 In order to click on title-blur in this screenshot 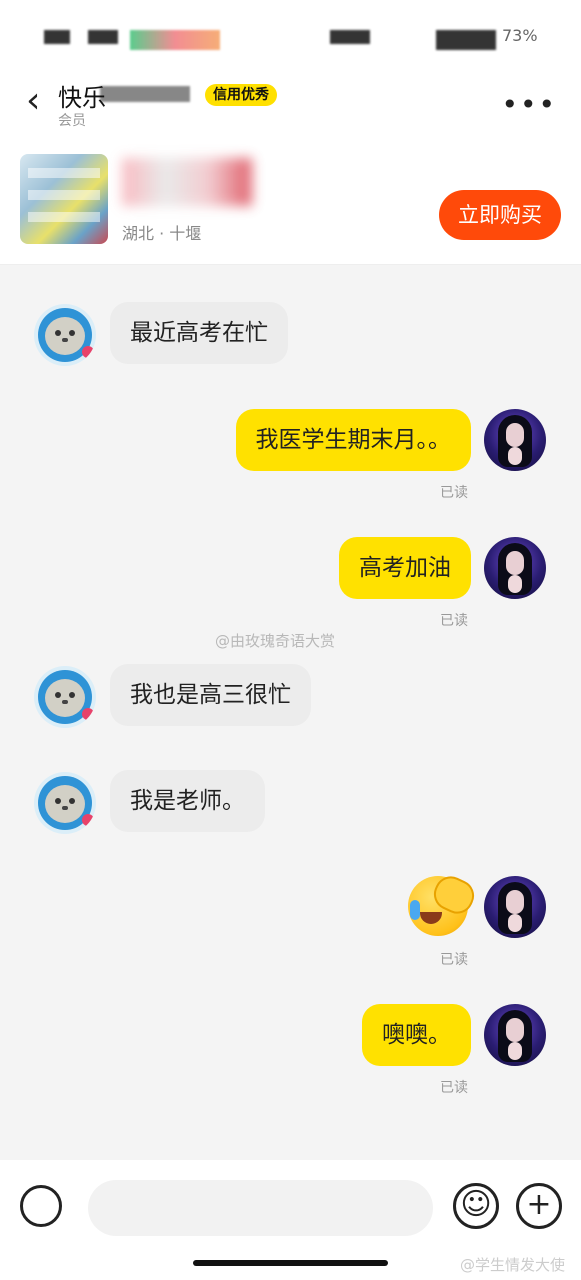, I will do `click(145, 94)`.